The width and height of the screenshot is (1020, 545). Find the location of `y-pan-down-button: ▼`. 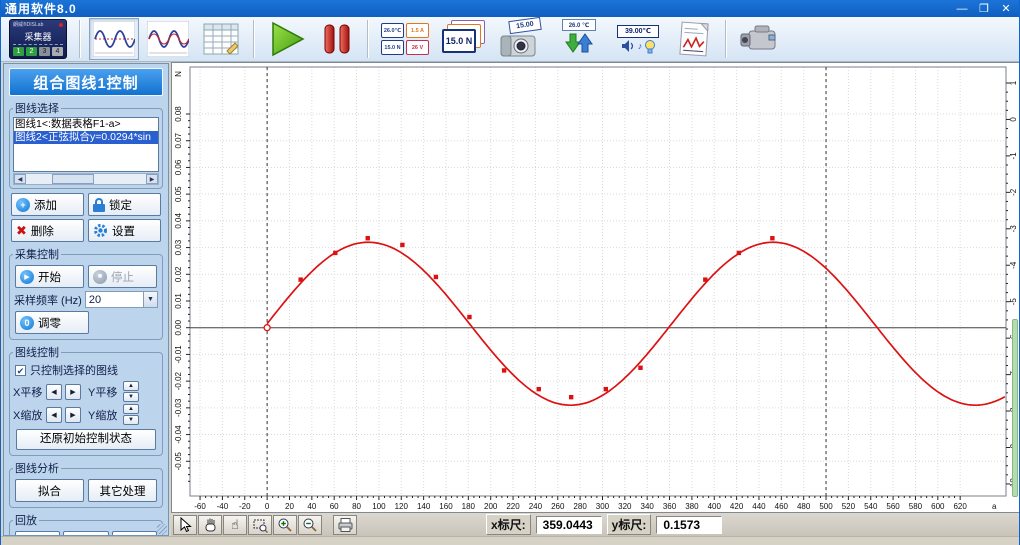

y-pan-down-button: ▼ is located at coordinates (131, 397).